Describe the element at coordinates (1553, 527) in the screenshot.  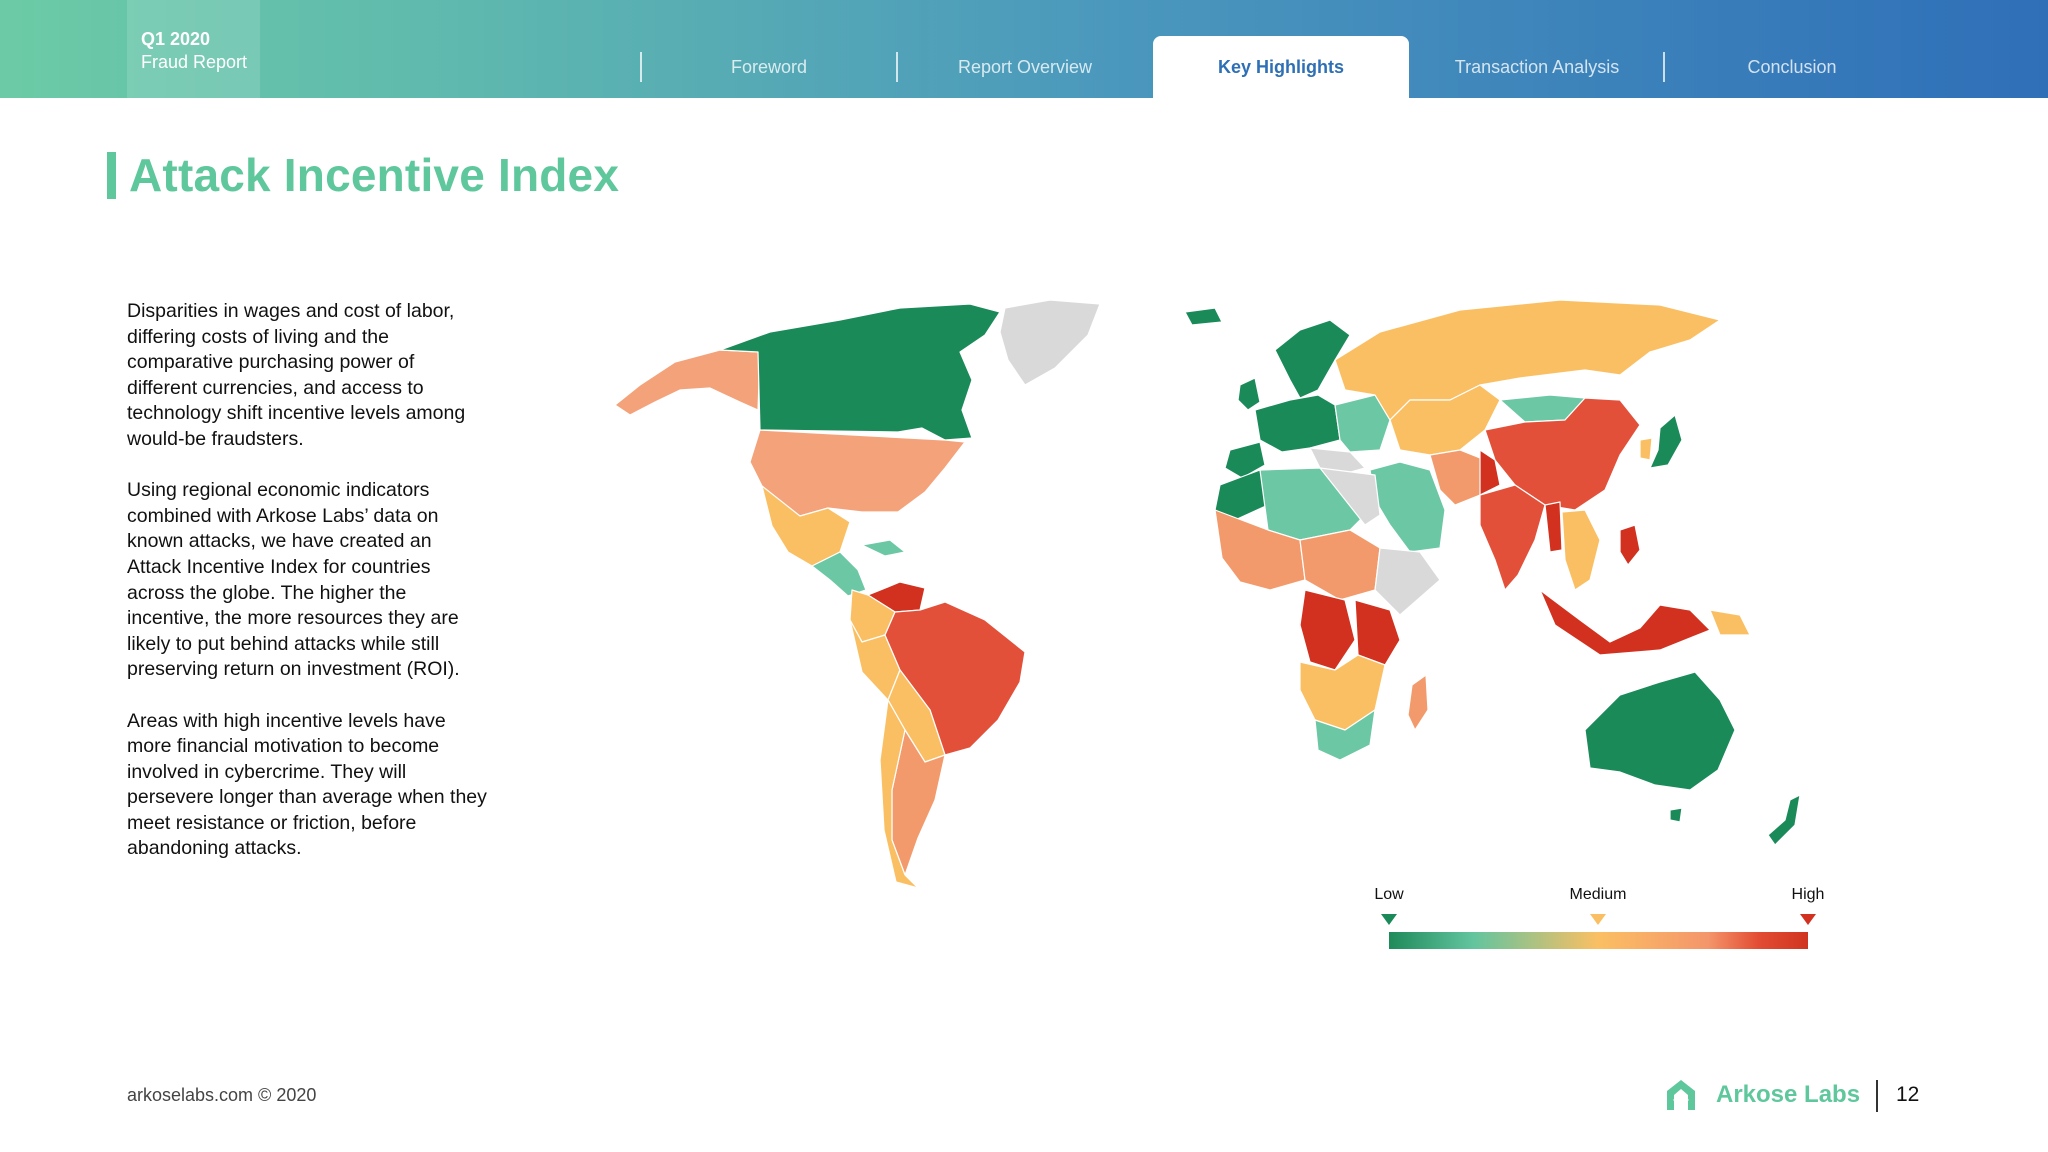
I see `region-myanmar` at that location.